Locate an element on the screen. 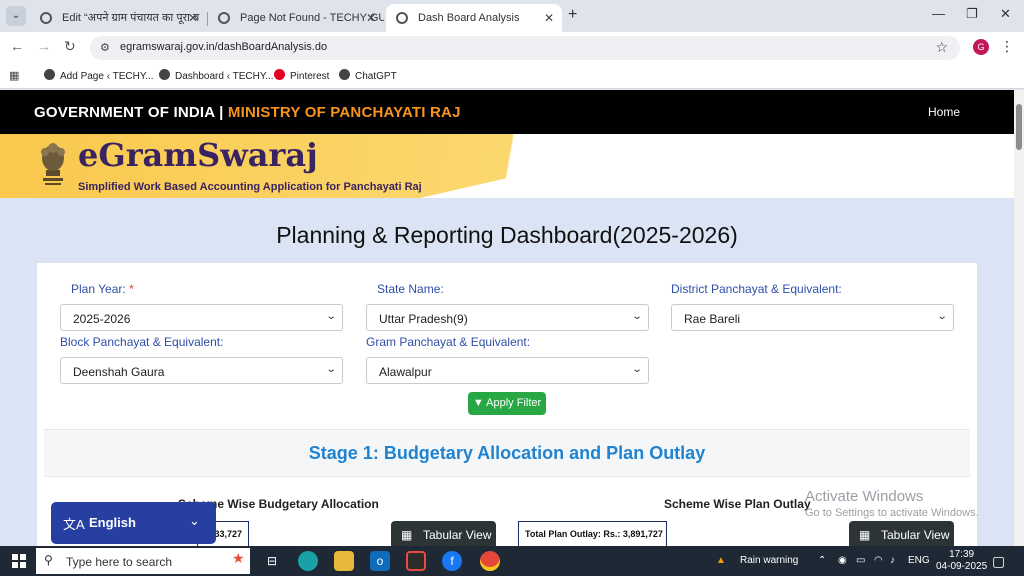 Image resolution: width=1024 pixels, height=576 pixels. home-link: Home is located at coordinates (944, 112).